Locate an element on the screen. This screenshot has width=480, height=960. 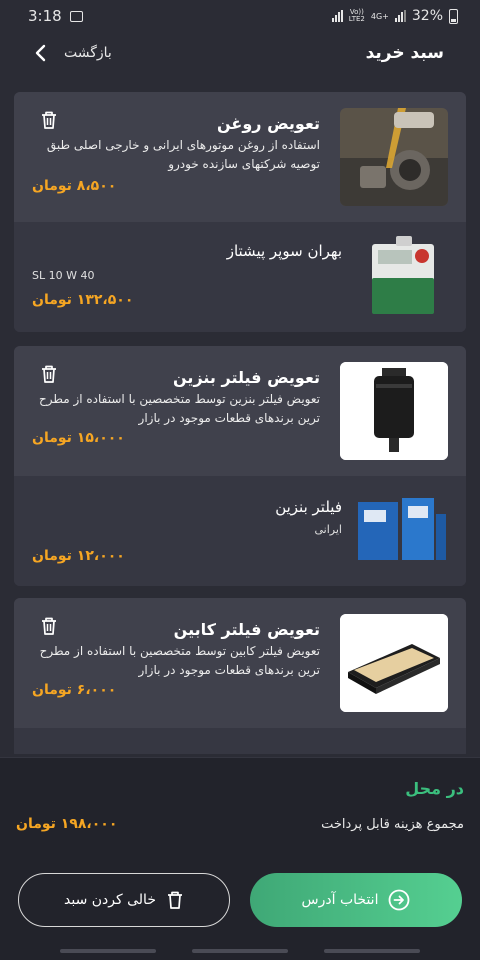
chevron-left-icon is located at coordinates (40, 53).